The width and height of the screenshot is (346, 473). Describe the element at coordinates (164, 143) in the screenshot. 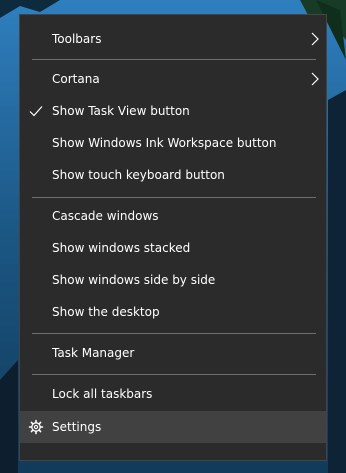

I see `menu-item-label: Show Windows Ink Workspace button` at that location.